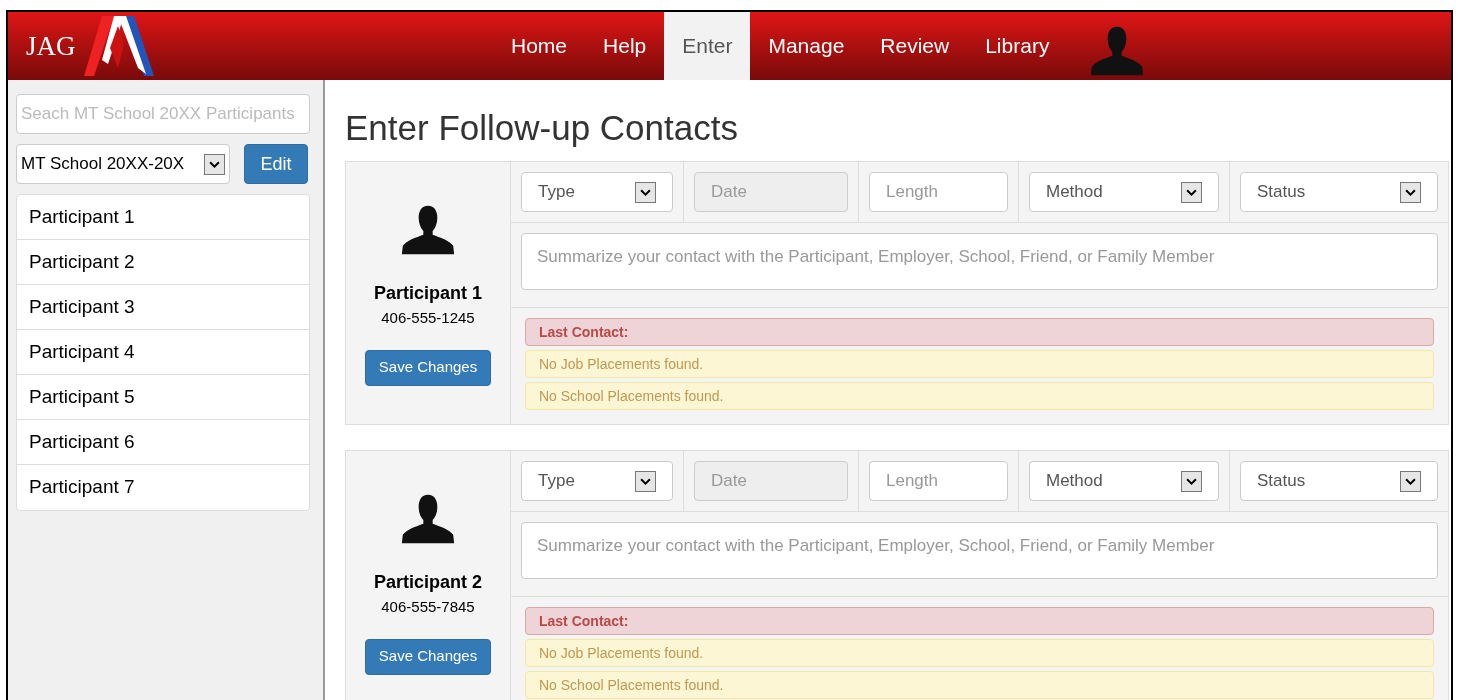 This screenshot has width=1457, height=700. I want to click on participant-list-item: Participant 1, so click(163, 217).